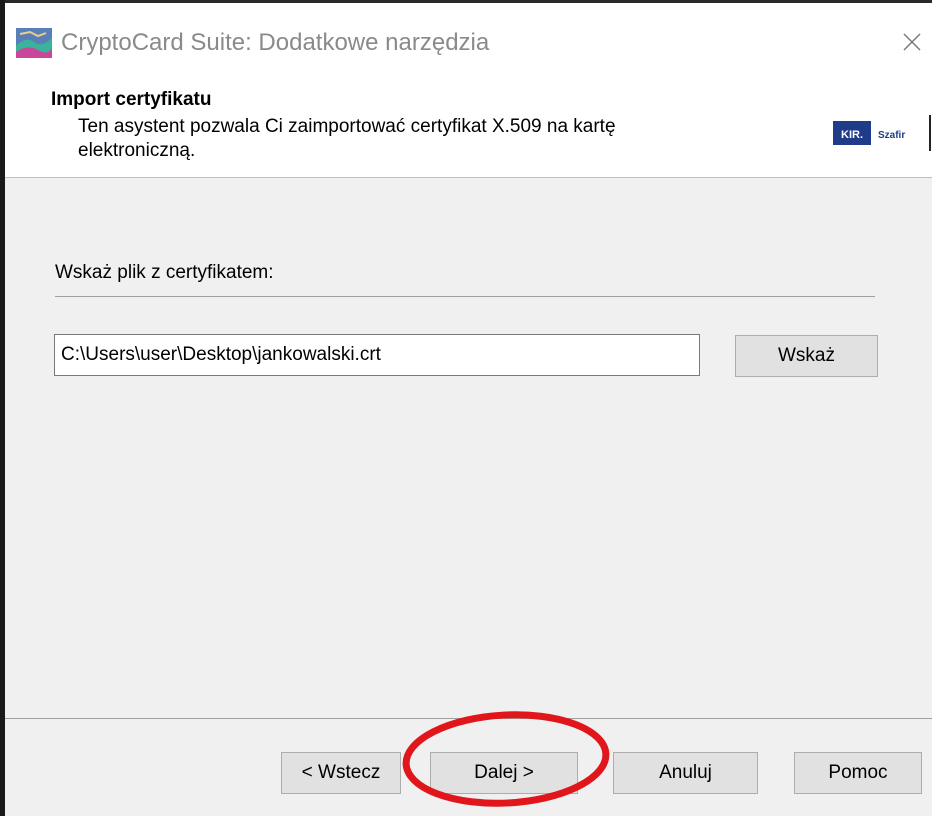 The width and height of the screenshot is (932, 816). Describe the element at coordinates (275, 42) in the screenshot. I see `window-title: CryptoCard Suite: Dodatkowe narzędzia` at that location.